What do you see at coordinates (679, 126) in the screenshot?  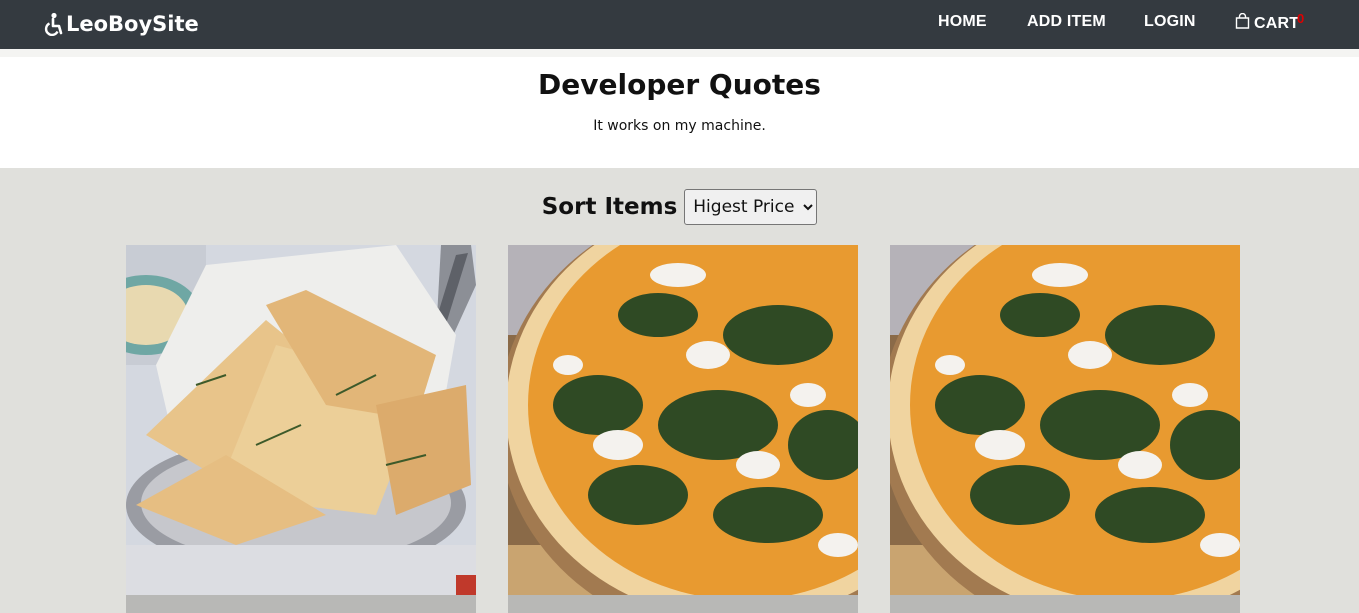 I see `quote-text: It works on my machine.` at bounding box center [679, 126].